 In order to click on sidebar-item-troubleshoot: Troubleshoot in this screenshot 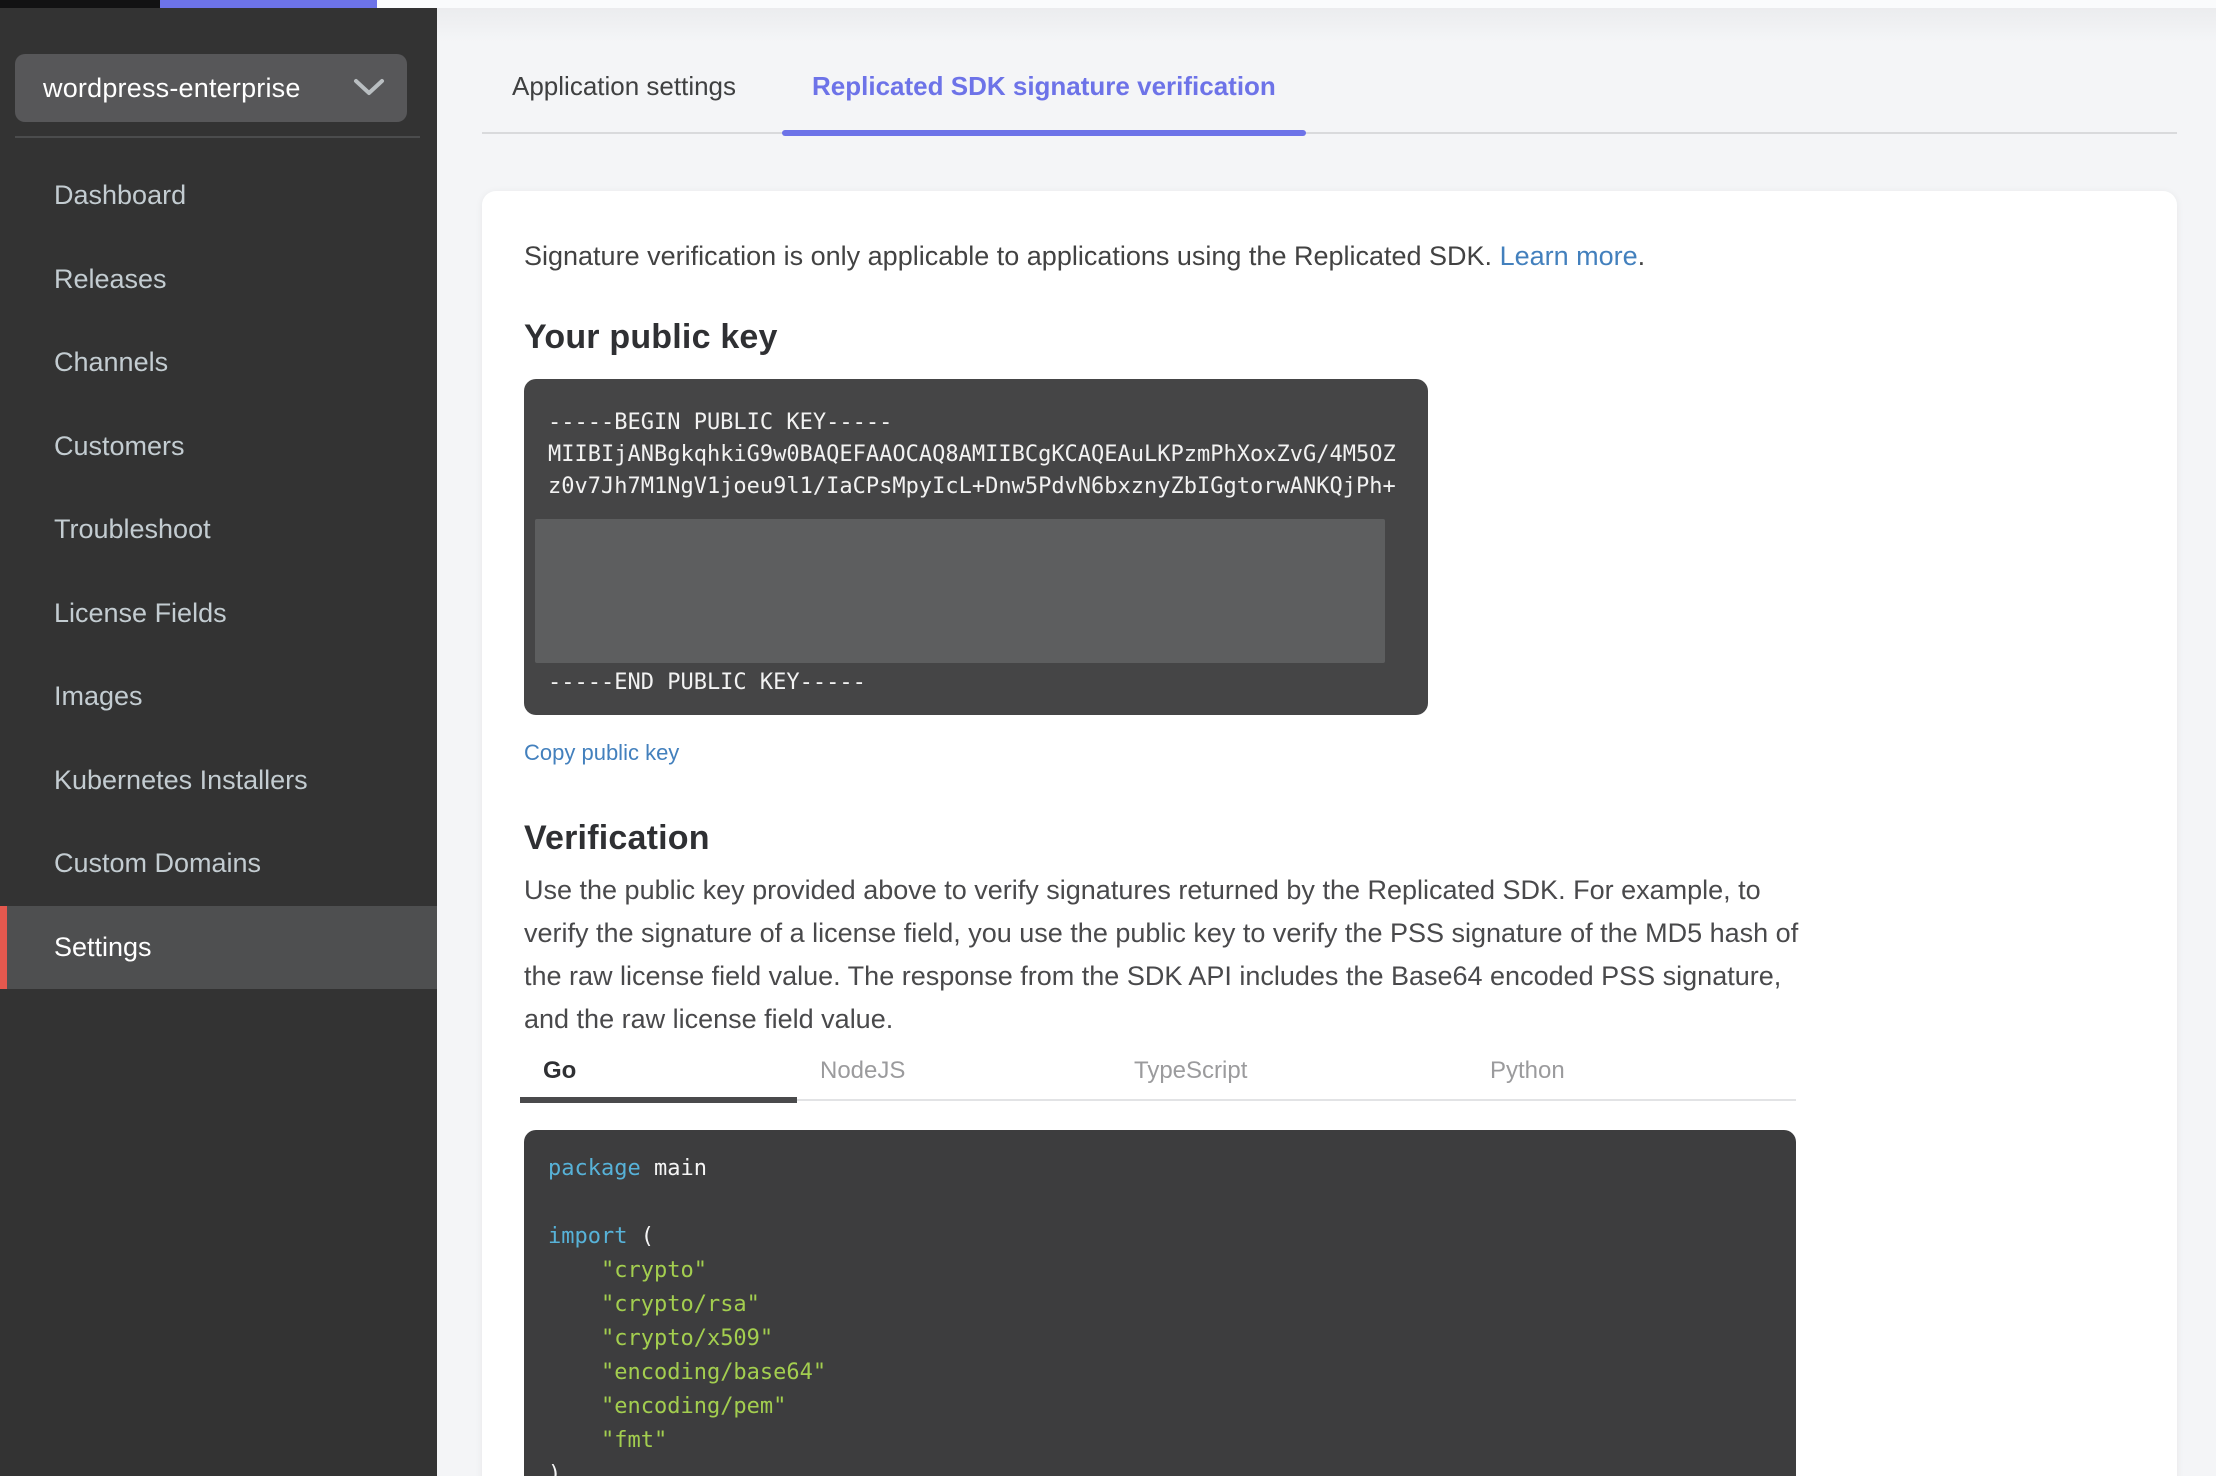, I will do `click(218, 530)`.